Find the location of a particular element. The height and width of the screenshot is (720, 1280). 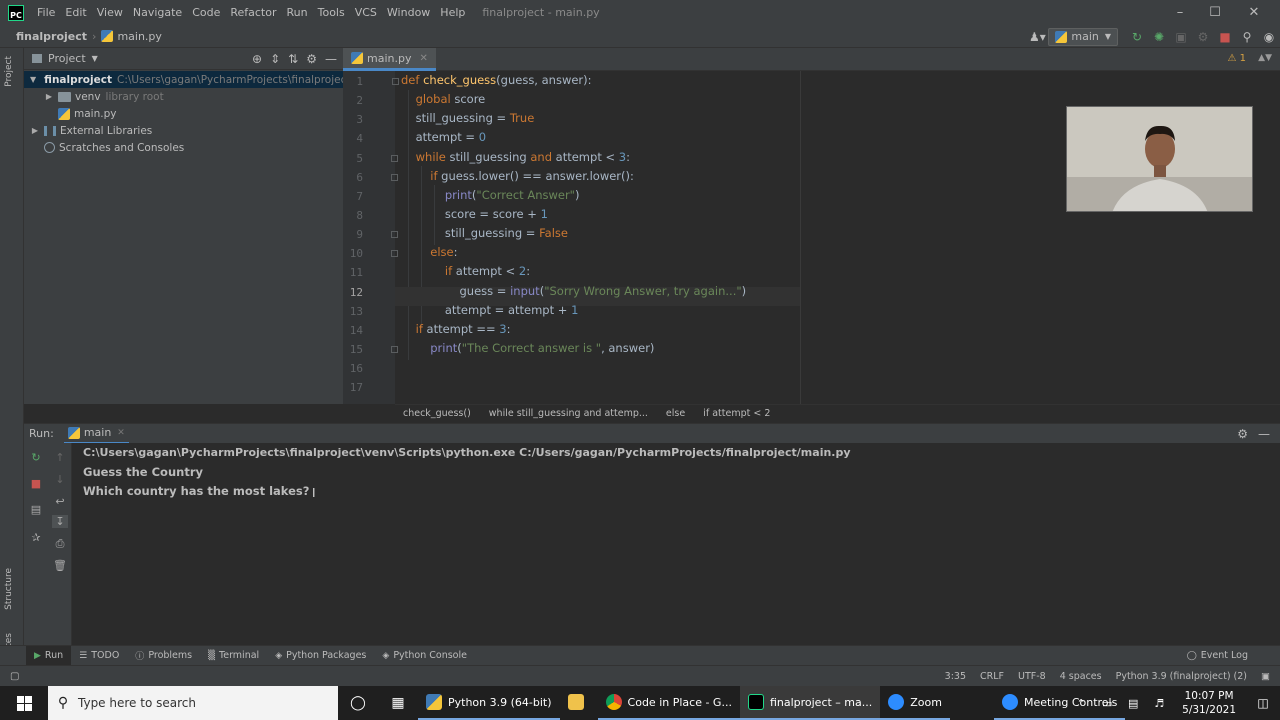

layout-icon: ▤ is located at coordinates (36, 509).